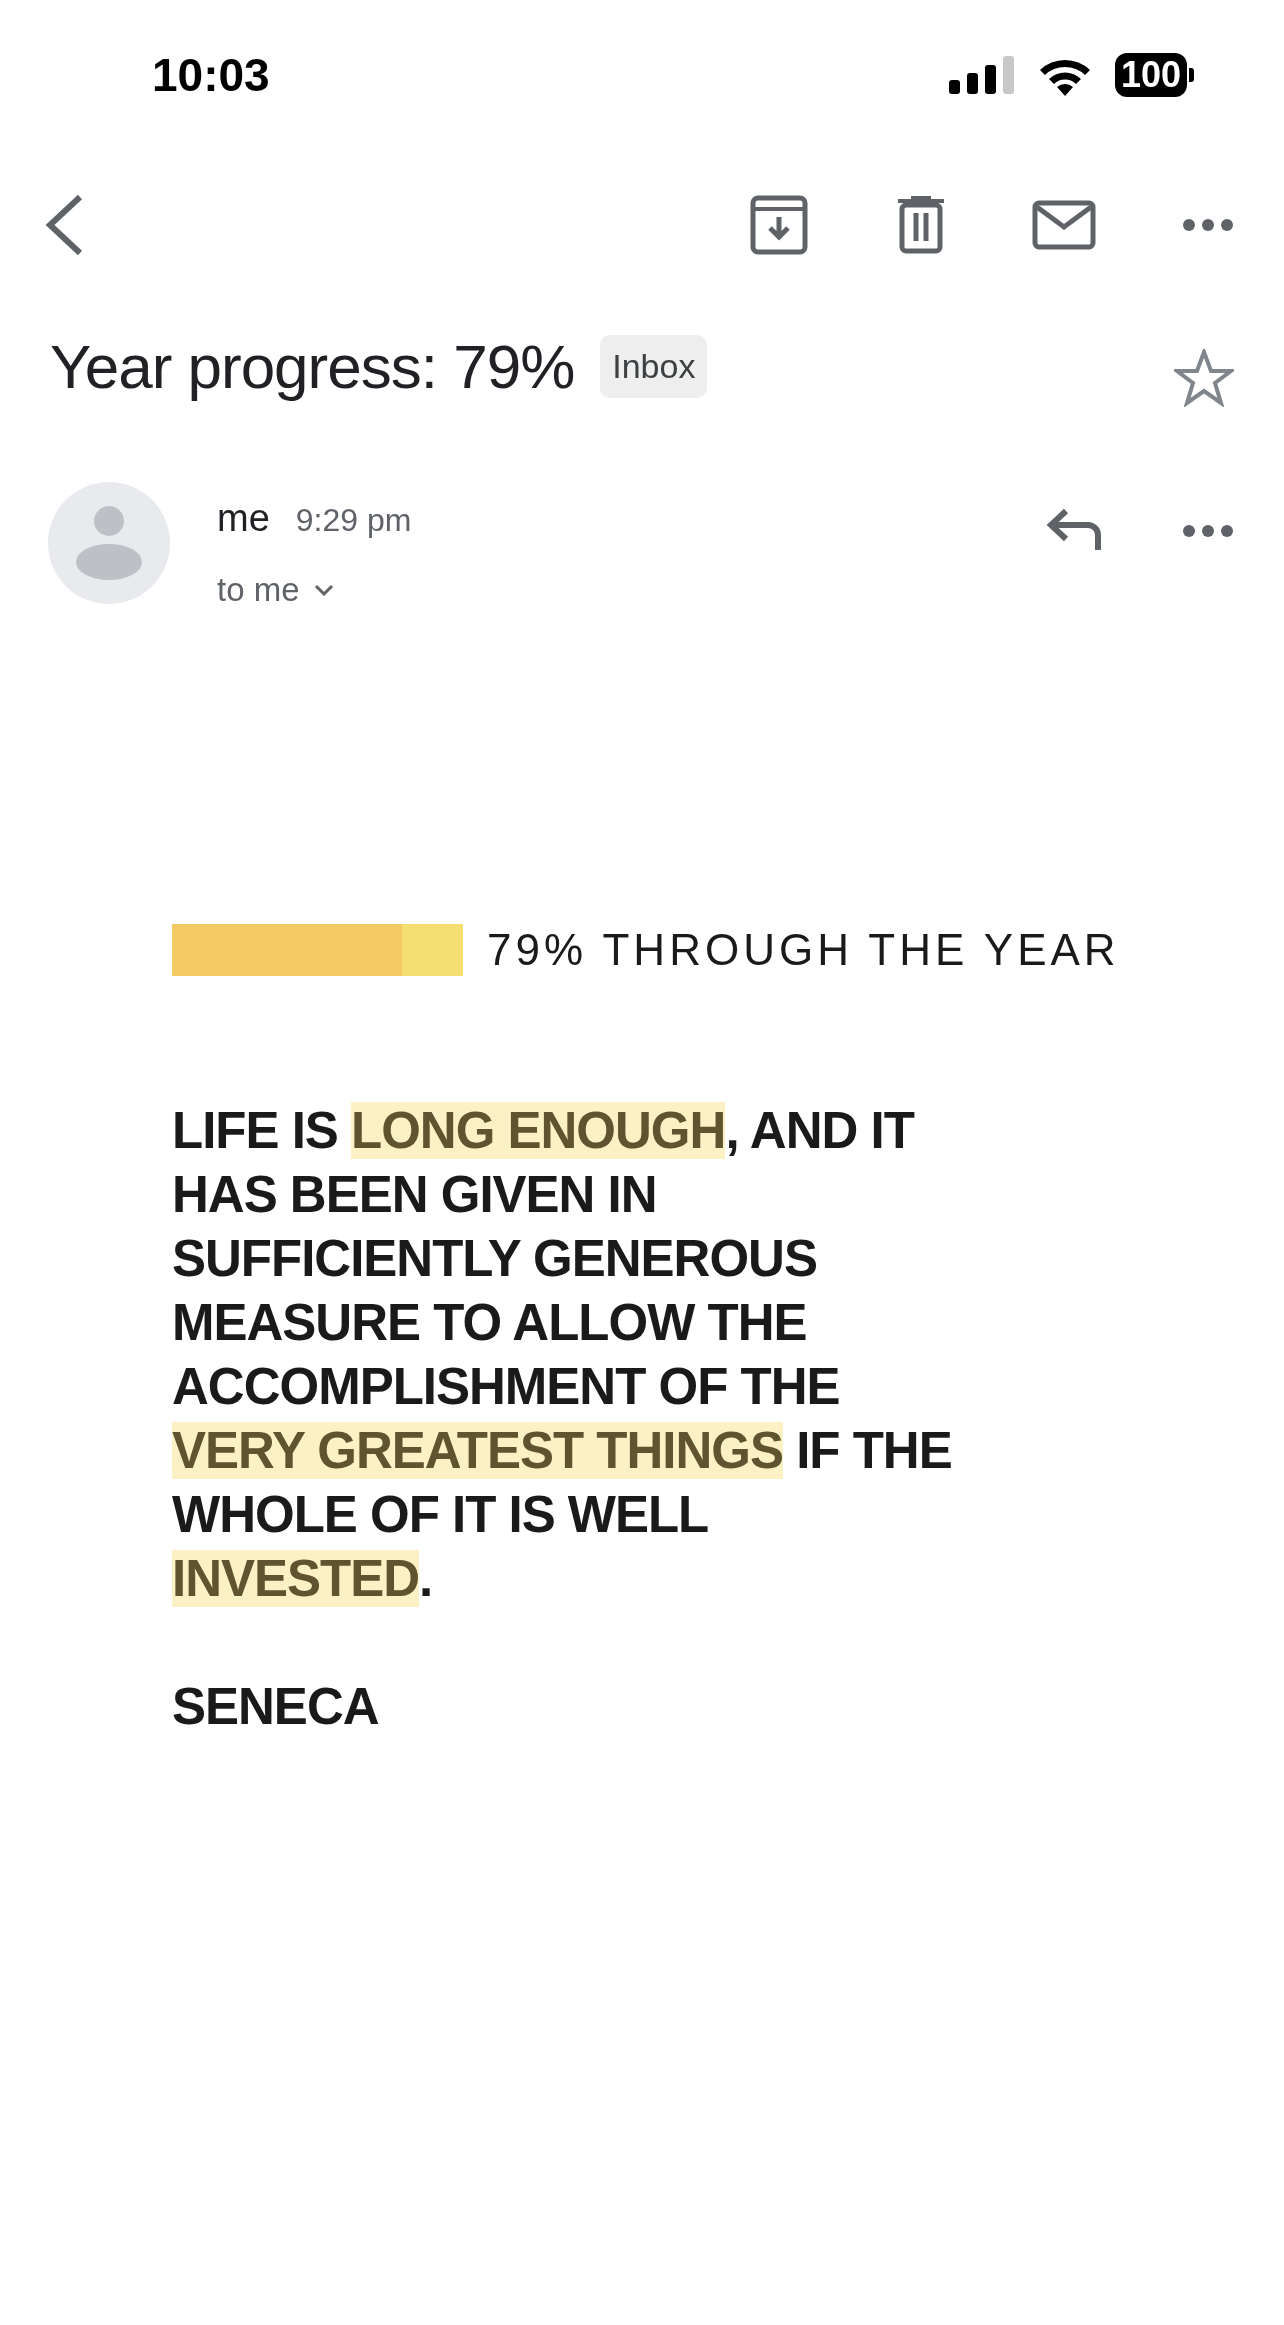 Image resolution: width=1284 pixels, height=2325 pixels. Describe the element at coordinates (1204, 378) in the screenshot. I see `star-icon` at that location.